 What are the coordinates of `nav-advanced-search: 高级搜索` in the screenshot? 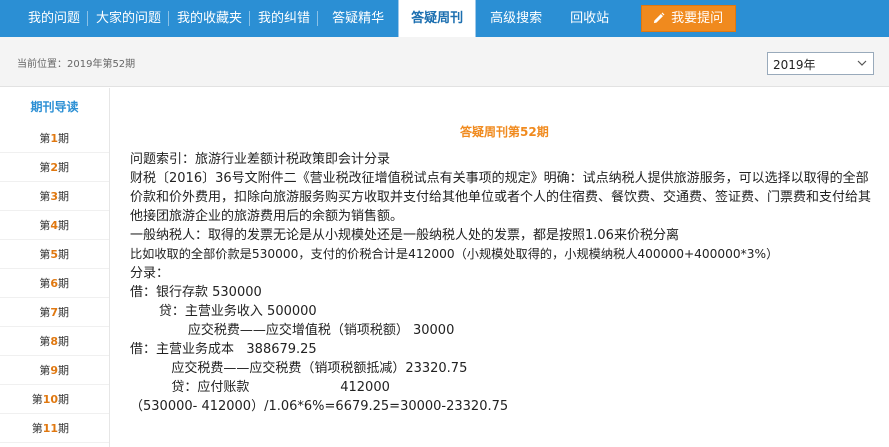 It's located at (516, 18).